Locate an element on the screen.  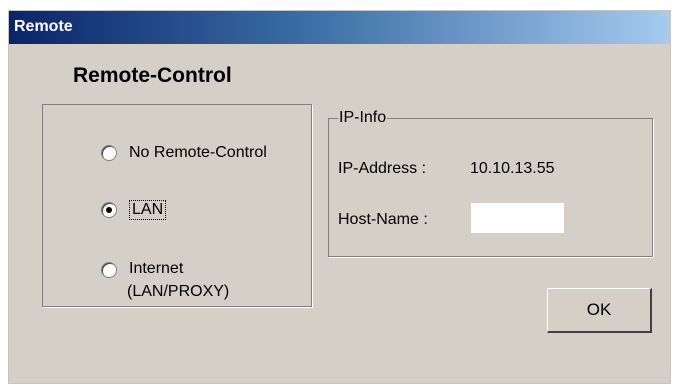
radio-internet: Internet (LAN/PROXY) is located at coordinates (165, 280).